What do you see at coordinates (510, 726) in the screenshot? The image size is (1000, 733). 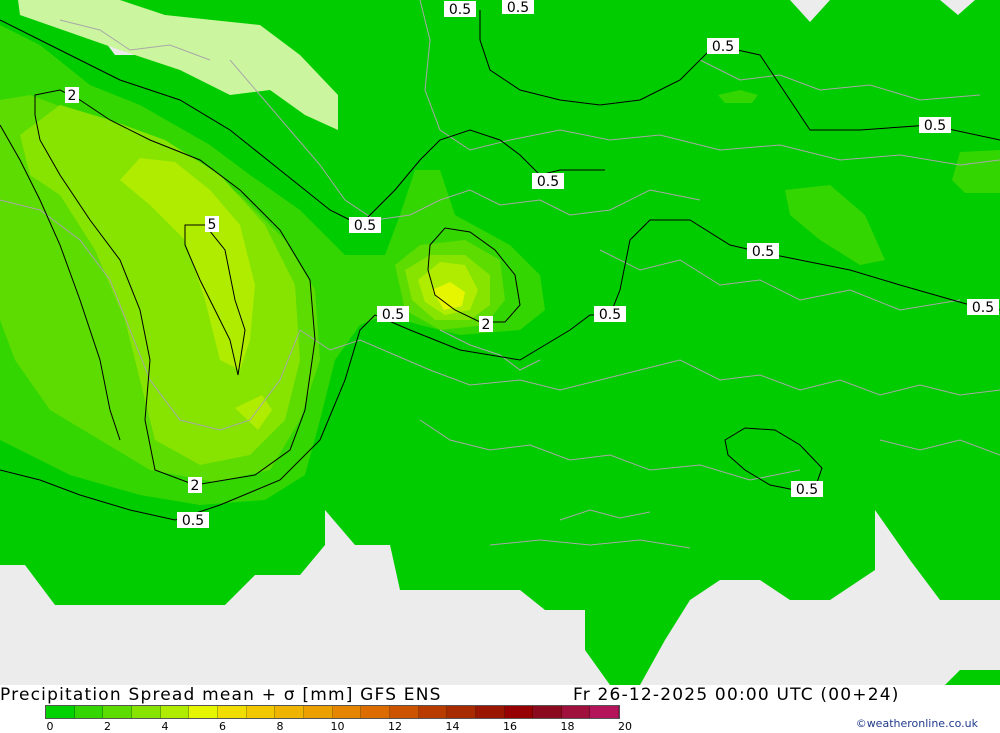 I see `legend-tick-label: 16` at bounding box center [510, 726].